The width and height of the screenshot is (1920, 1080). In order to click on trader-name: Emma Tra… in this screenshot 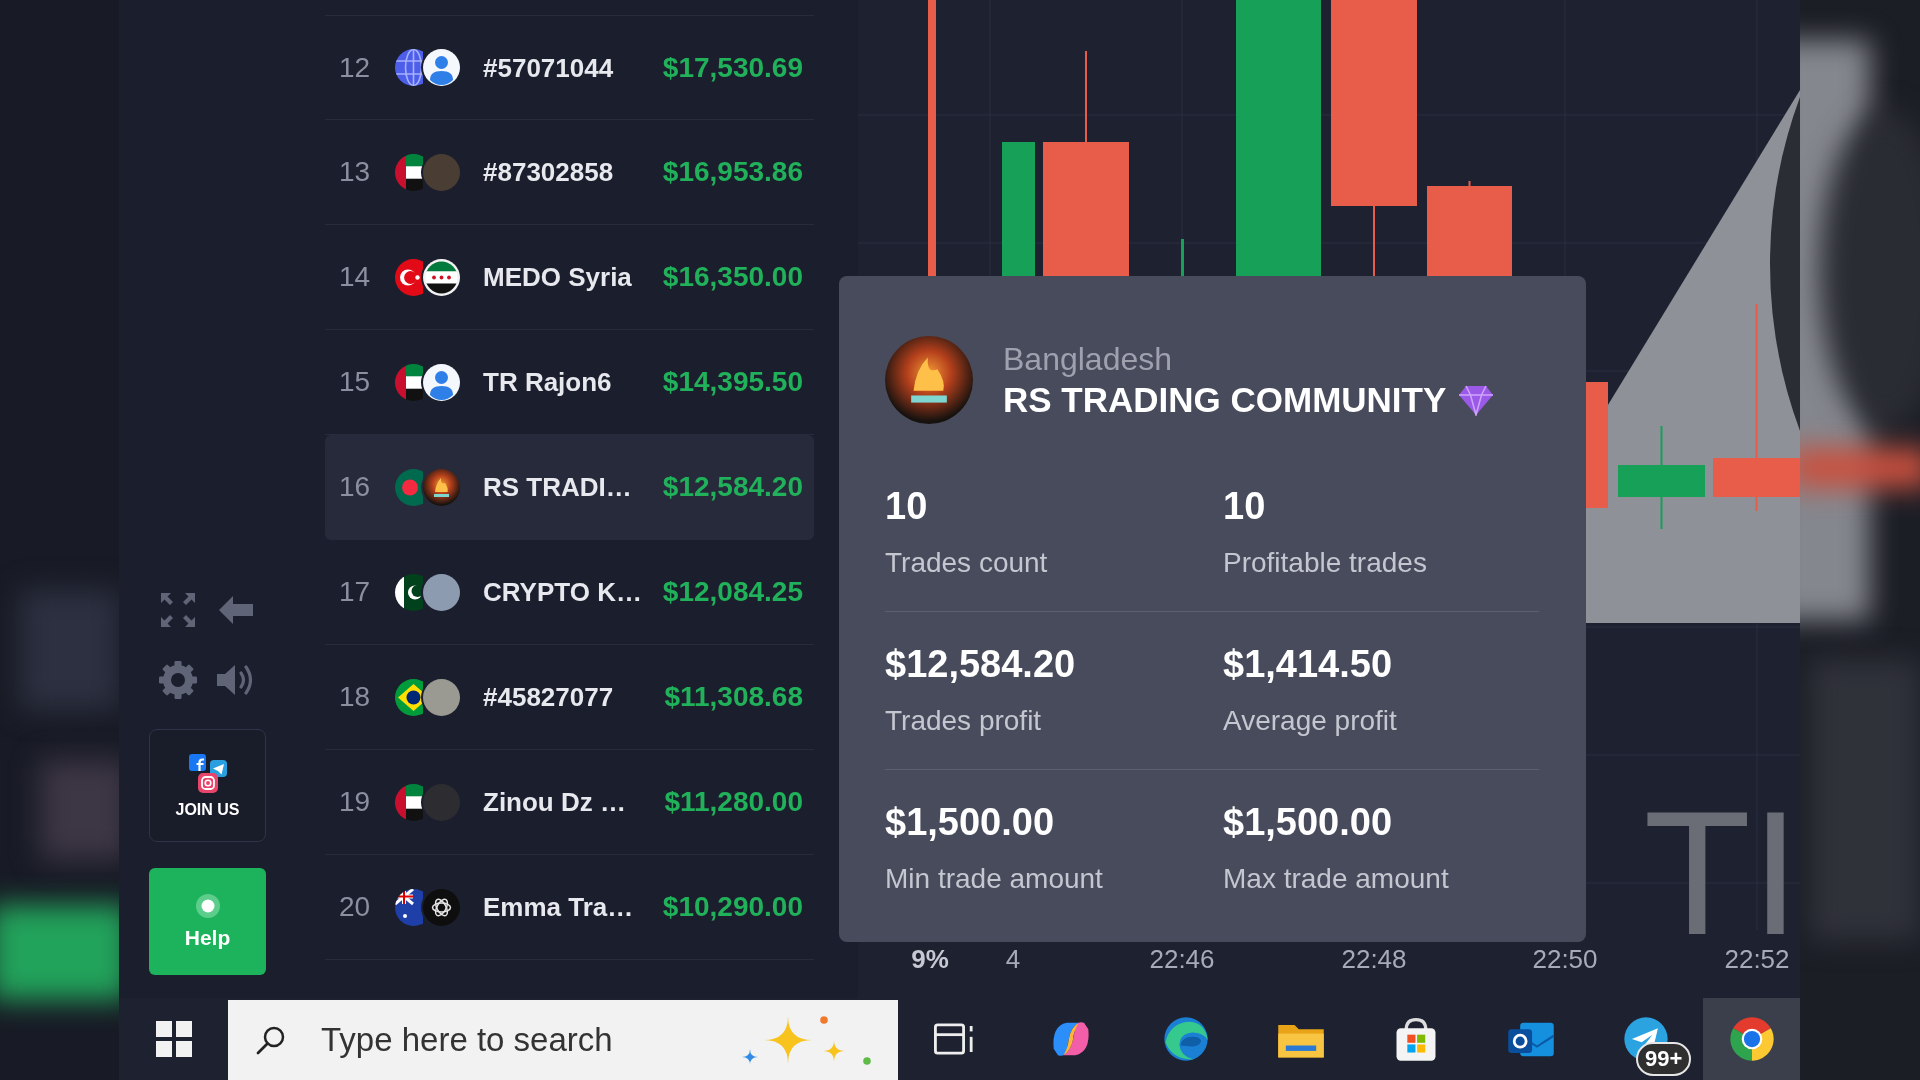, I will do `click(559, 907)`.